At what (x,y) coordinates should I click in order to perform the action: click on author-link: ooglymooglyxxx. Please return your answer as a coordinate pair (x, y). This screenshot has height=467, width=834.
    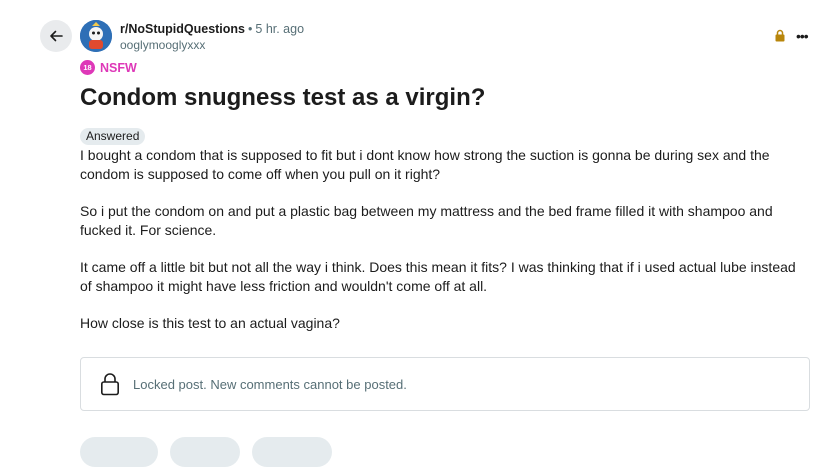
    Looking at the image, I should click on (162, 45).